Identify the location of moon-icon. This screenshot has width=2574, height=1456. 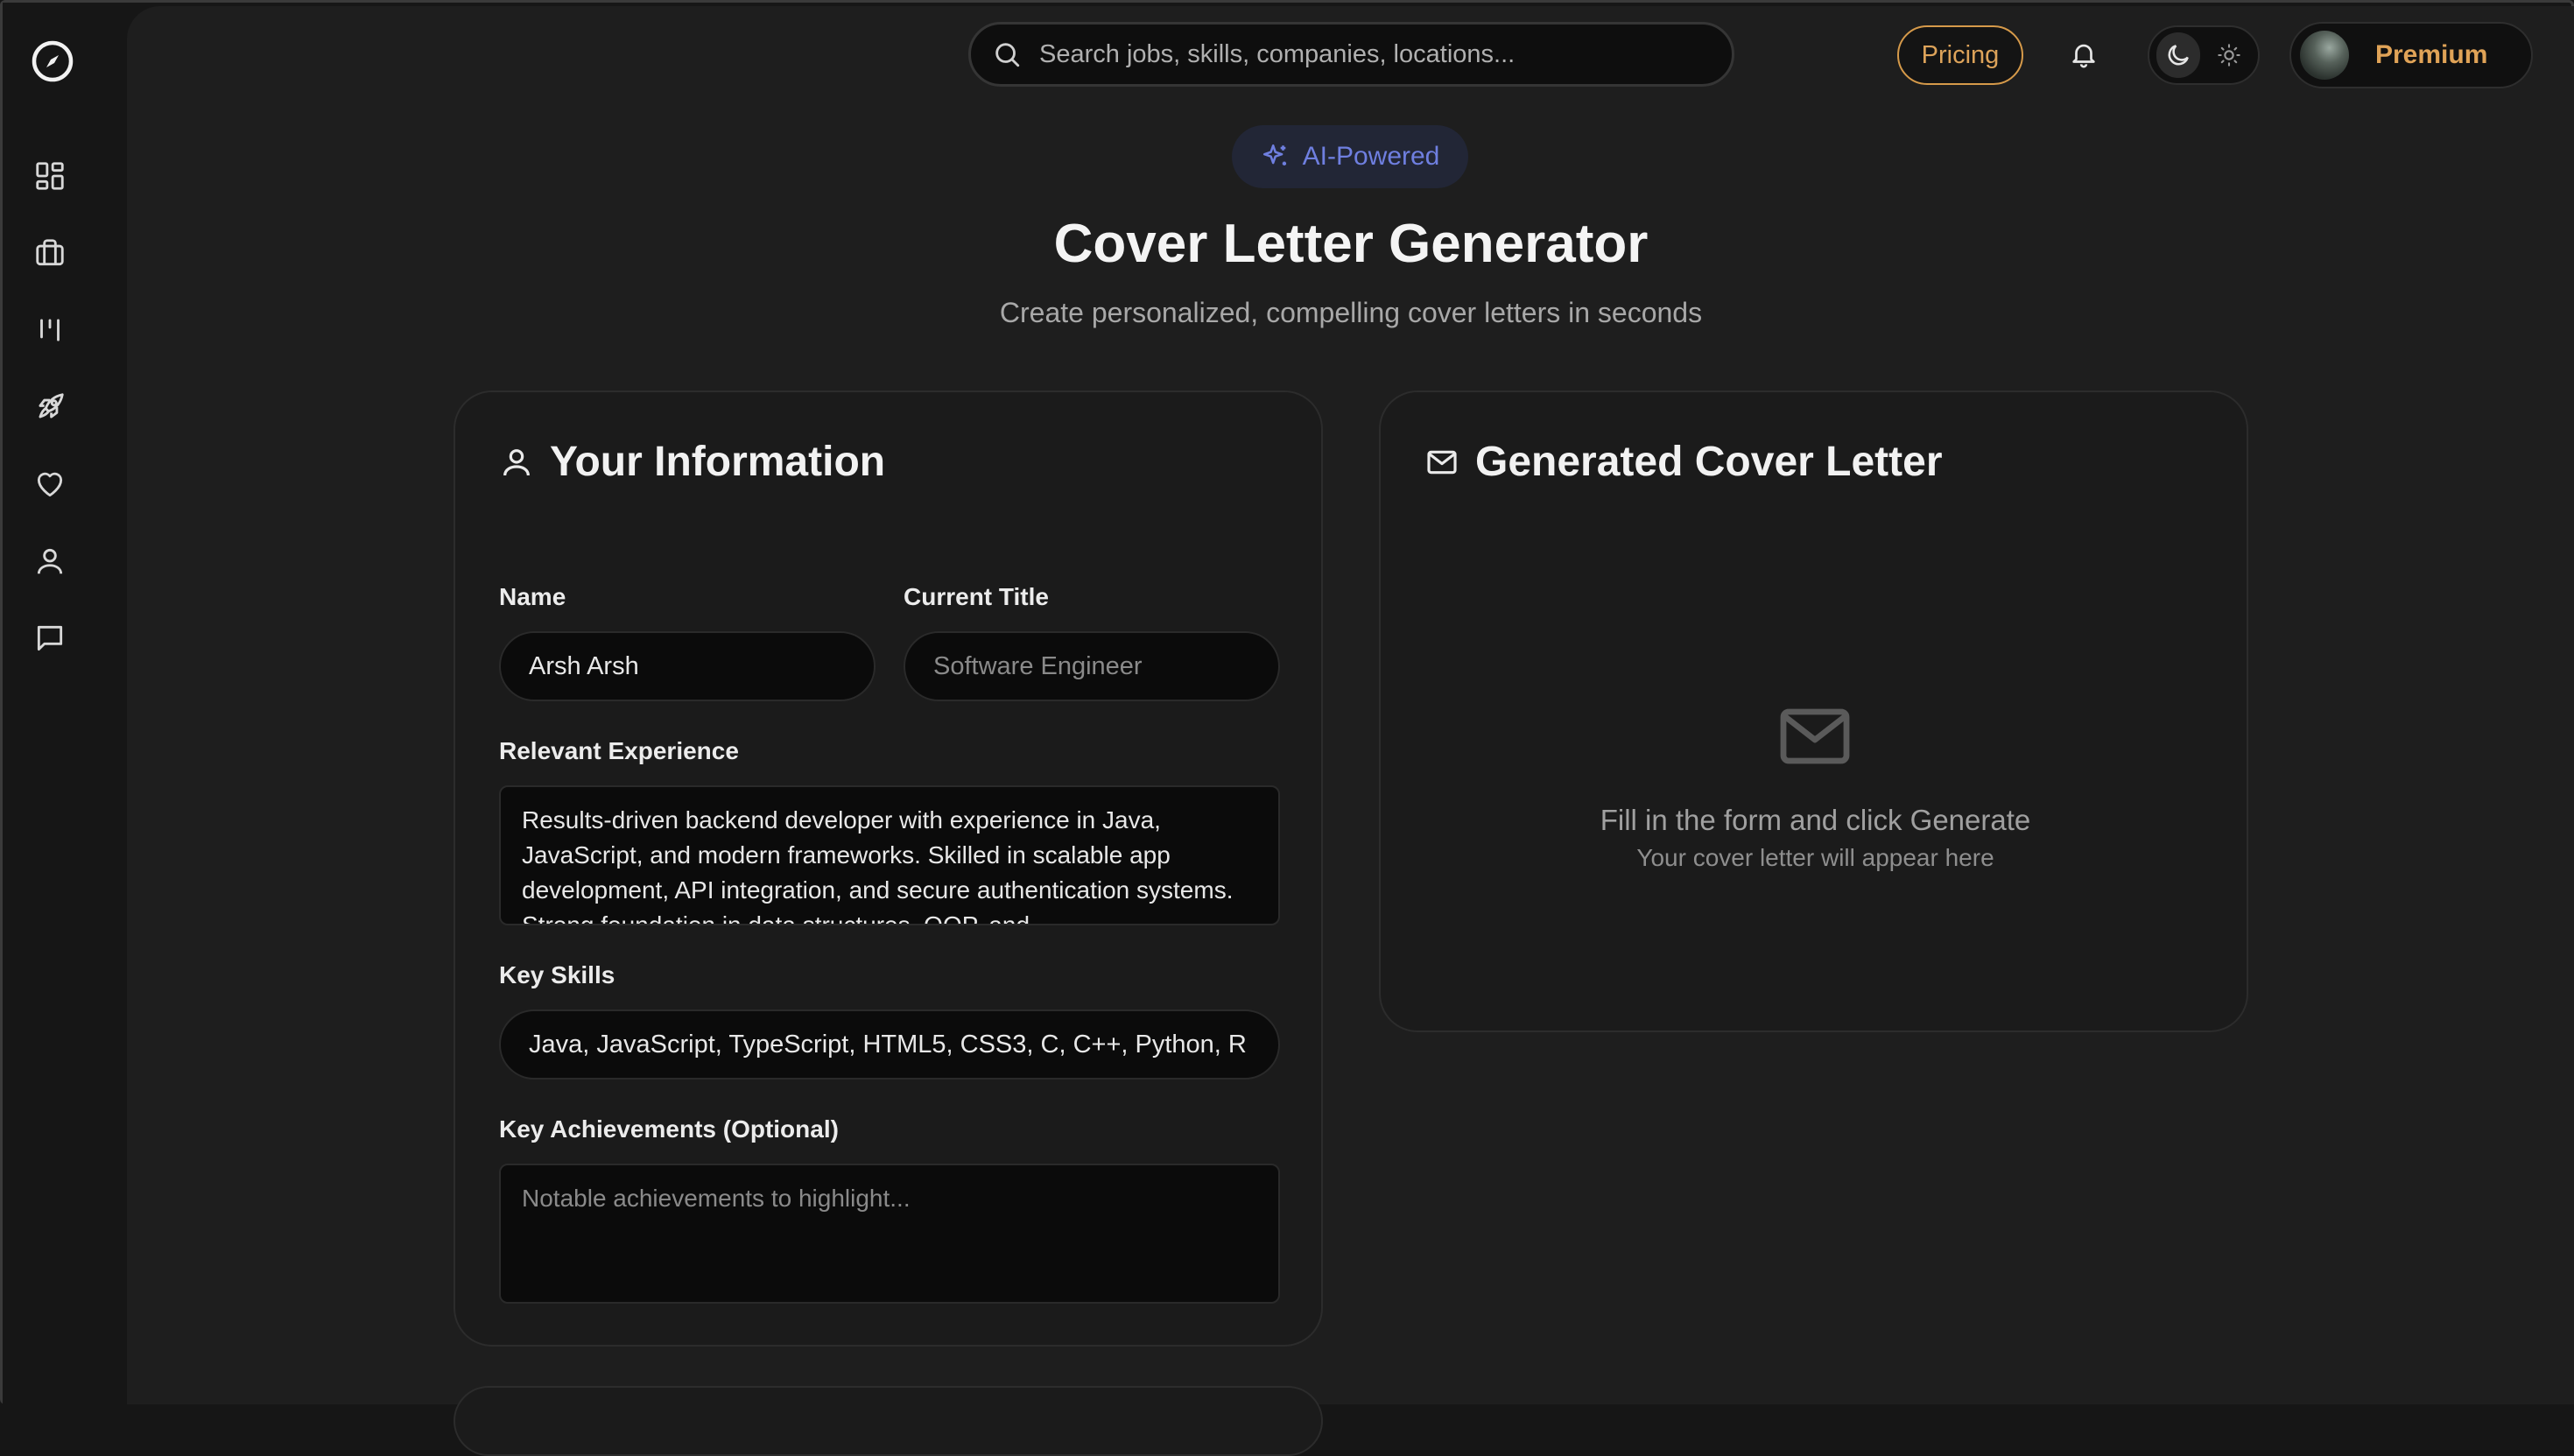
(2178, 55).